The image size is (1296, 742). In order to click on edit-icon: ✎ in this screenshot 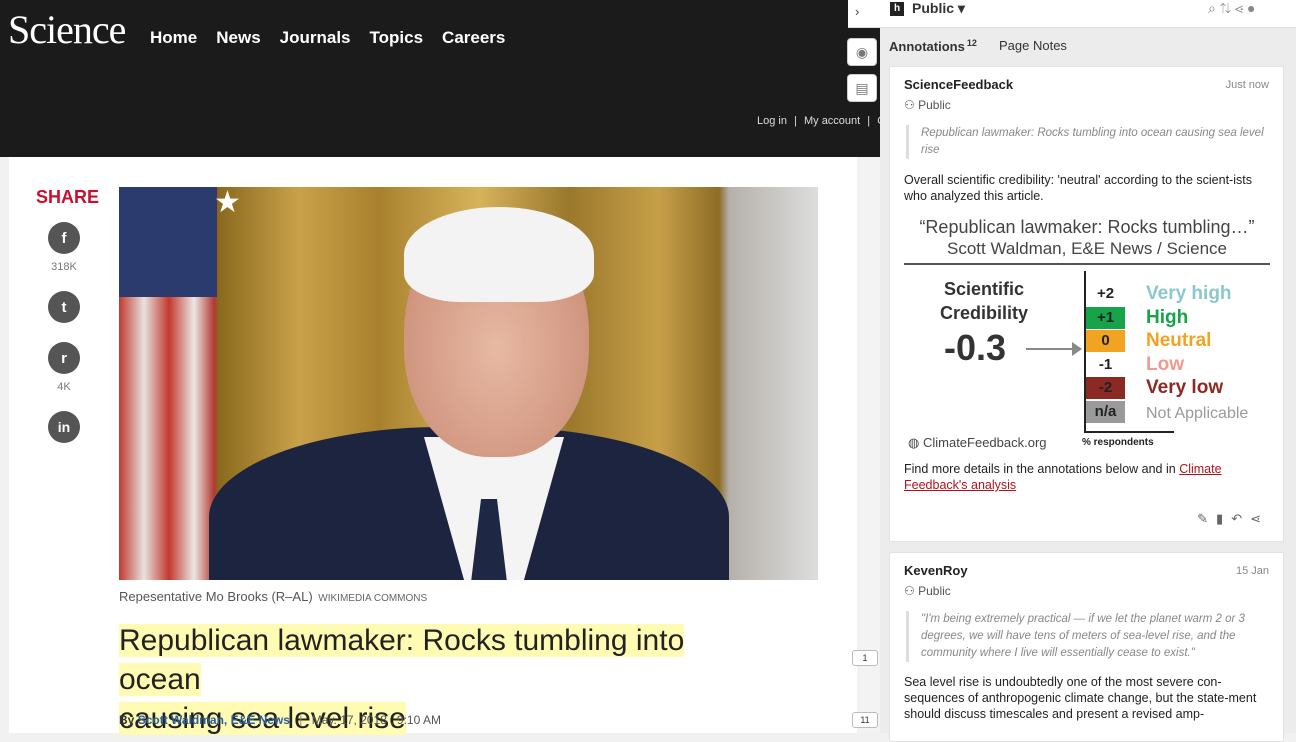, I will do `click(1206, 518)`.